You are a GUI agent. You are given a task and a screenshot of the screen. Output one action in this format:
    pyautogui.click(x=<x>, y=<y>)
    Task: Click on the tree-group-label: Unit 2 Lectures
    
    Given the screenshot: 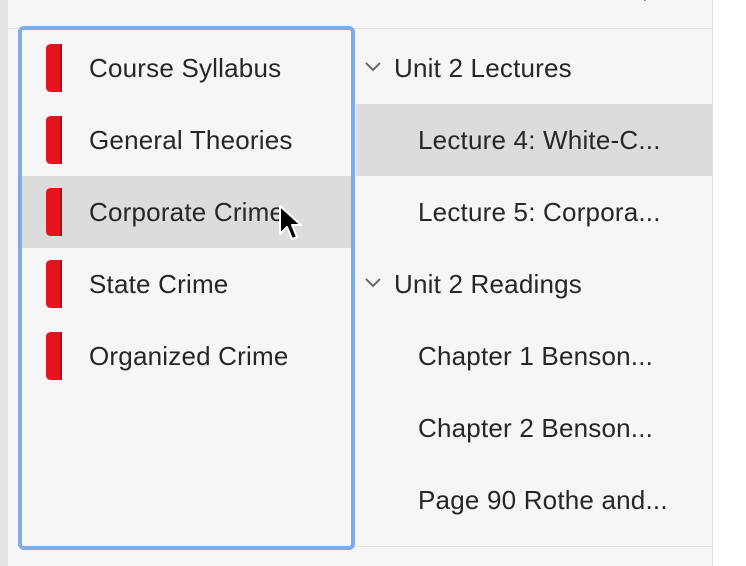 What is the action you would take?
    pyautogui.click(x=483, y=68)
    